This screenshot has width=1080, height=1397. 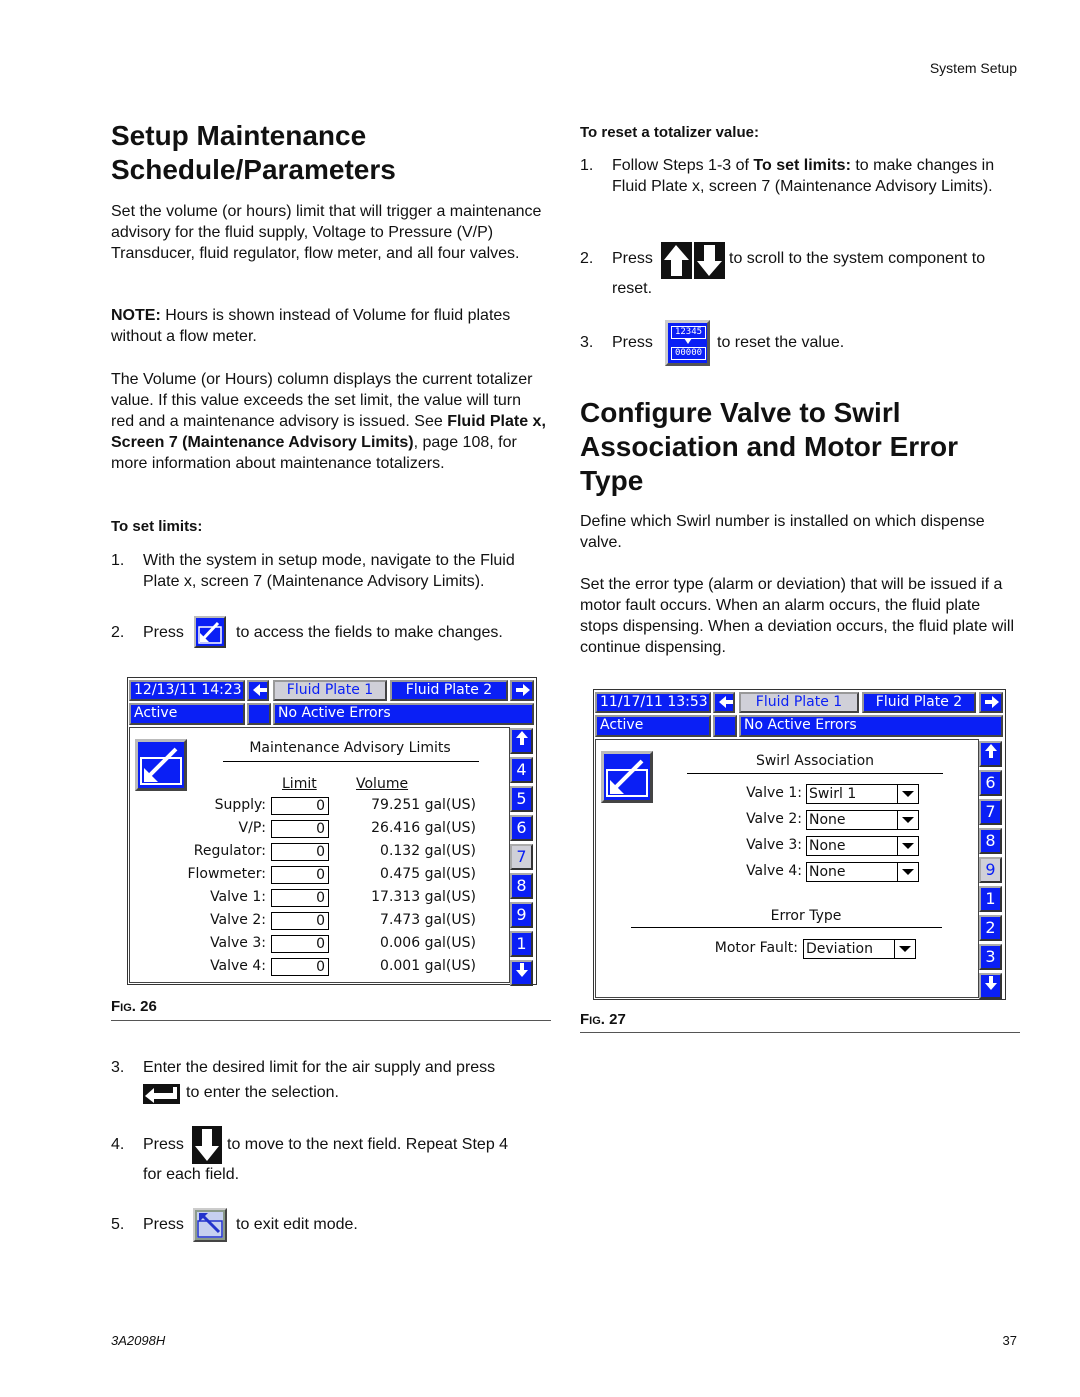 I want to click on step-text: Press, so click(x=163, y=1224).